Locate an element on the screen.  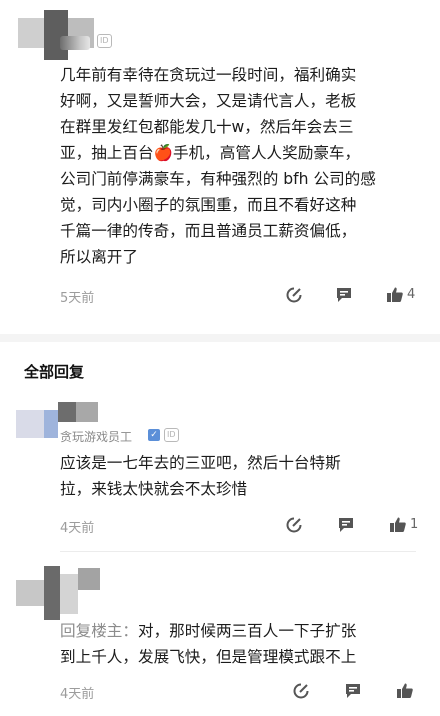
comment-line: 千篇一律的传奇，而且普通员工薪资偏低， is located at coordinates (208, 231).